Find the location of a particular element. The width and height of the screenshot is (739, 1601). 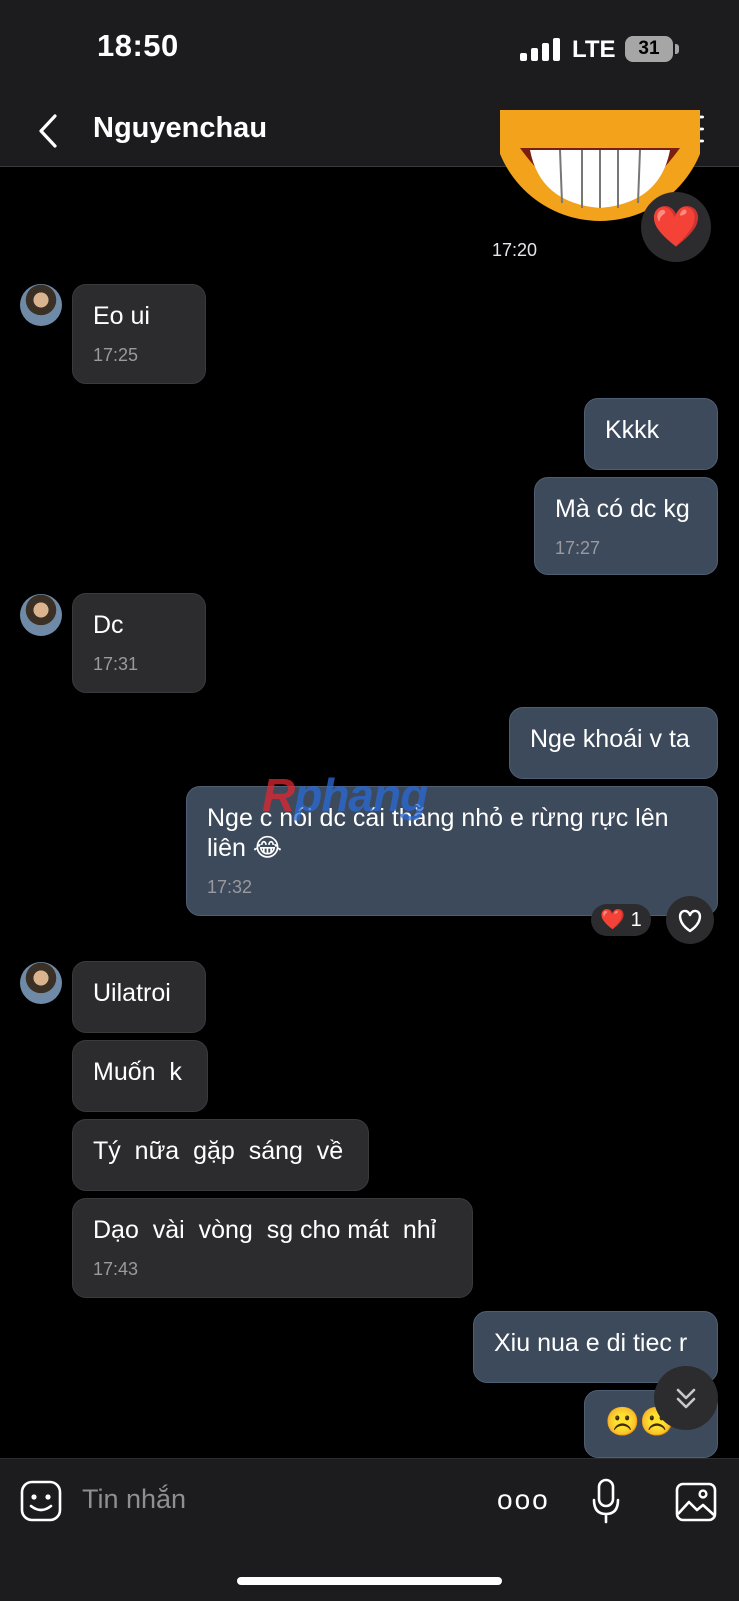

message-bubble: Tý nữa gặp sáng về is located at coordinates (220, 1155).